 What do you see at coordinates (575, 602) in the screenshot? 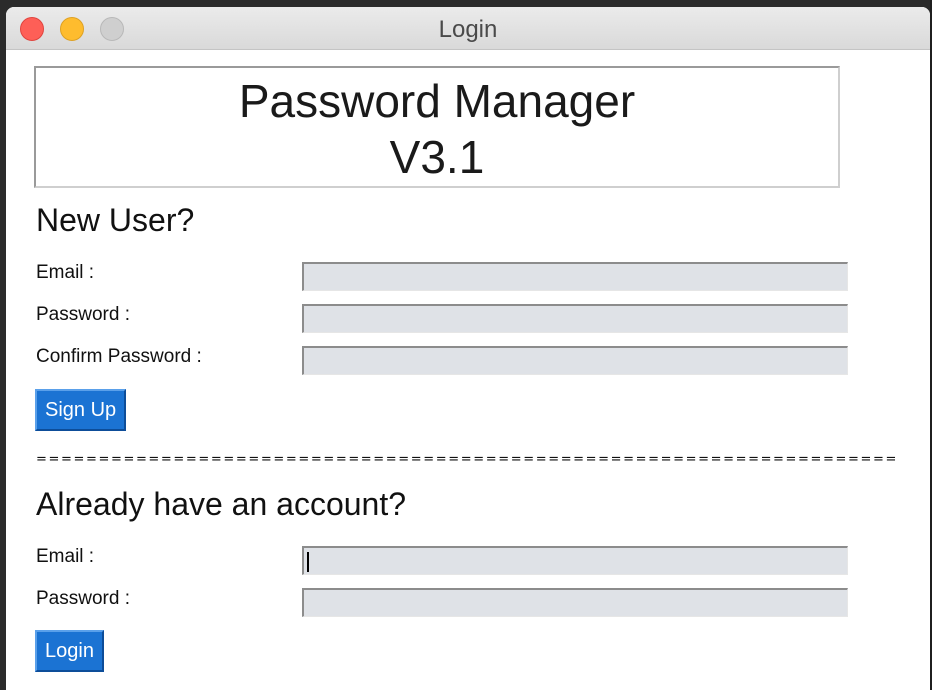
I see `login-password-field` at bounding box center [575, 602].